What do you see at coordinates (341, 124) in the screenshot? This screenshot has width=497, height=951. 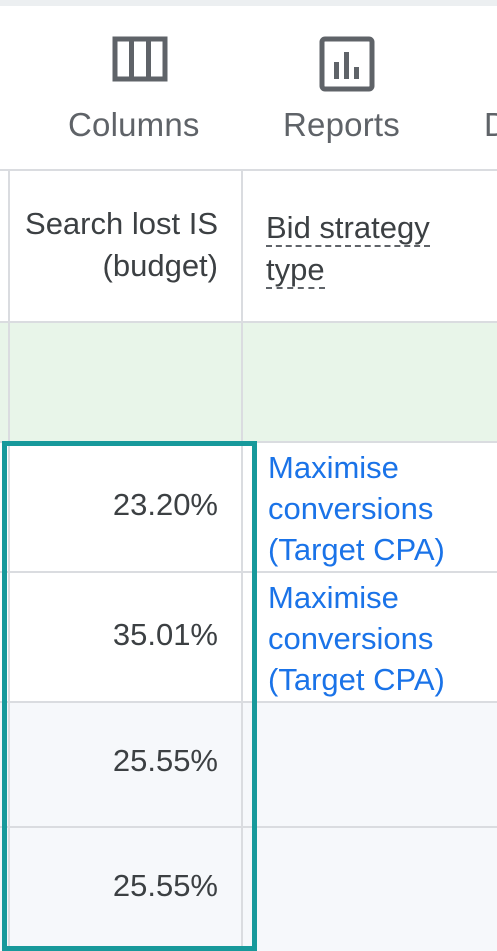 I see `reports-label: Reports` at bounding box center [341, 124].